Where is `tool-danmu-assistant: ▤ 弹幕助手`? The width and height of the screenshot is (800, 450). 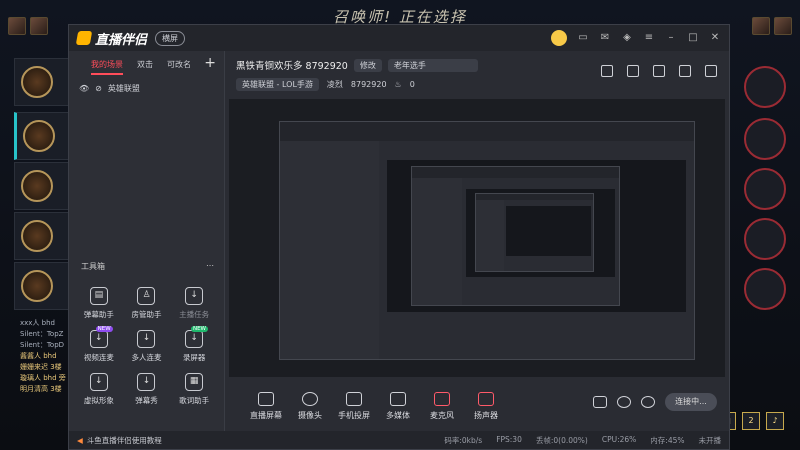 tool-danmu-assistant: ▤ 弹幕助手 is located at coordinates (99, 303).